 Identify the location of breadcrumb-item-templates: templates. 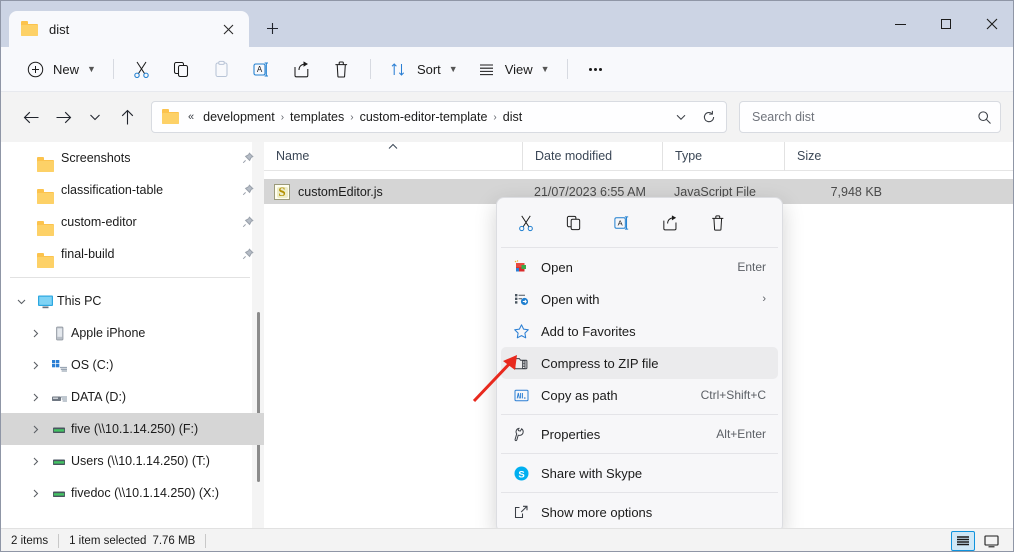
(317, 117).